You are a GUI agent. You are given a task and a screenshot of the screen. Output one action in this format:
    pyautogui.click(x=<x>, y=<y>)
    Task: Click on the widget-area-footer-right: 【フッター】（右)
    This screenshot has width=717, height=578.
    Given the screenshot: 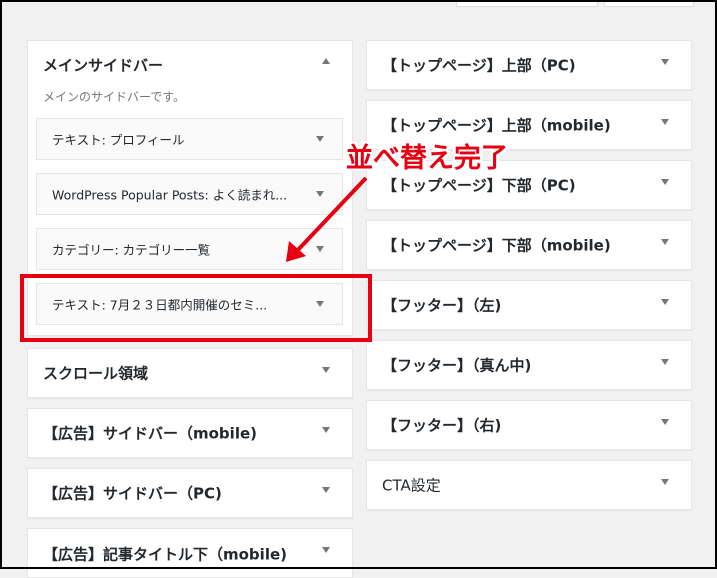 What is the action you would take?
    pyautogui.click(x=529, y=425)
    